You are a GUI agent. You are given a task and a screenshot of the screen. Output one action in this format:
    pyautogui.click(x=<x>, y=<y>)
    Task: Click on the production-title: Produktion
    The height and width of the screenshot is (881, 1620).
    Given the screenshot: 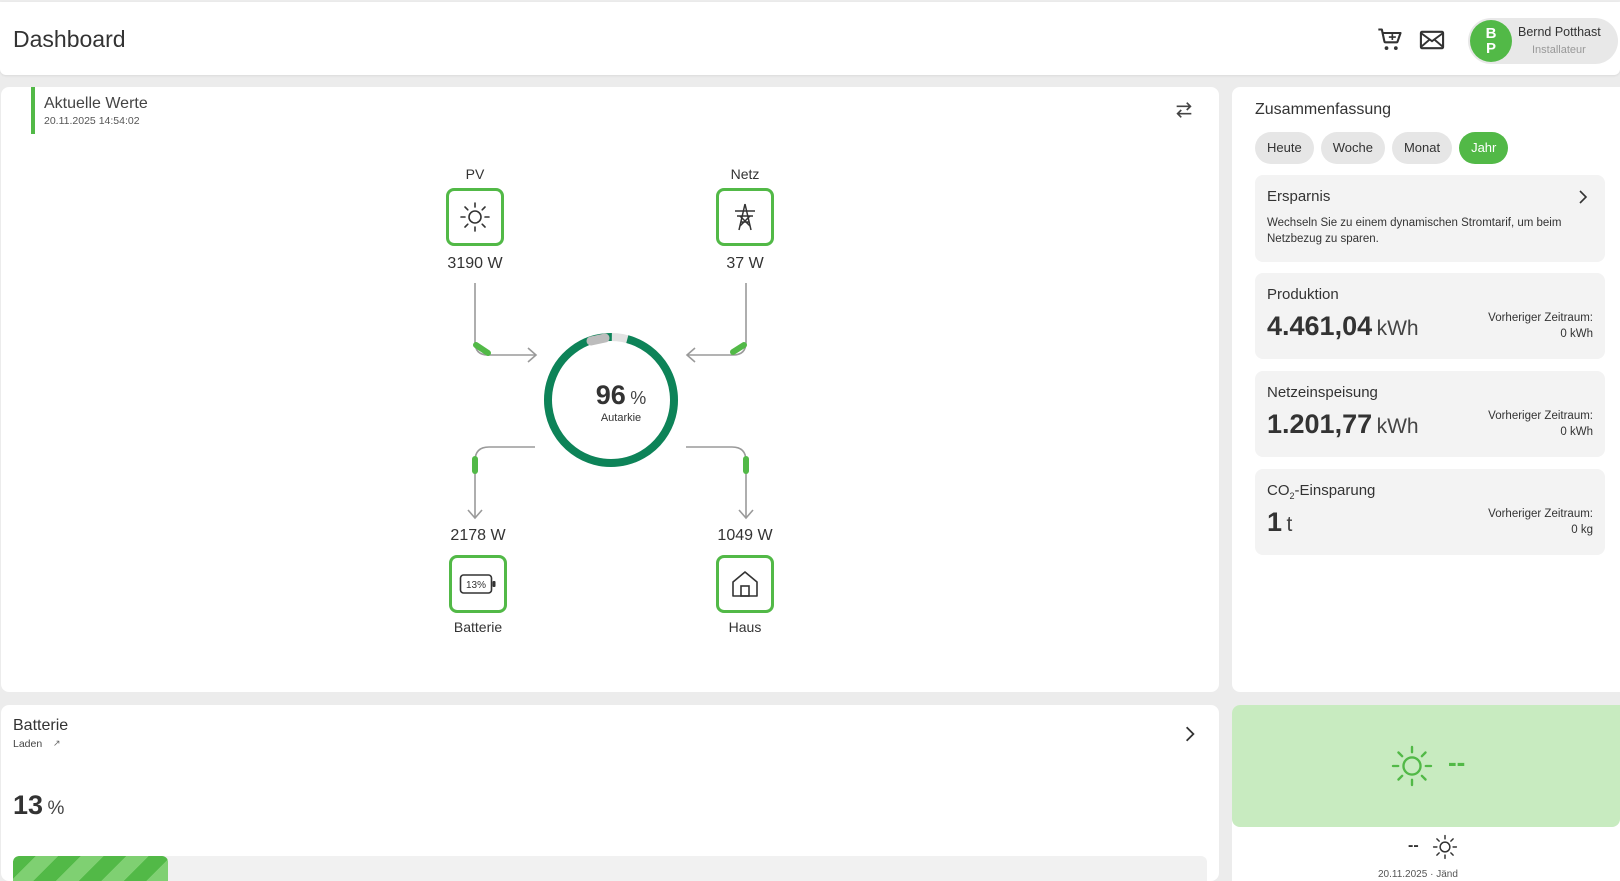 What is the action you would take?
    pyautogui.click(x=1303, y=294)
    